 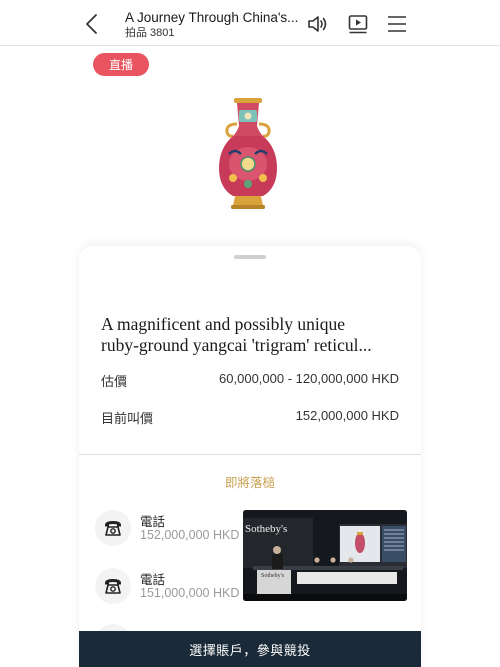 What do you see at coordinates (325, 555) in the screenshot?
I see `live-video-player: Sotheby's Sotheby's` at bounding box center [325, 555].